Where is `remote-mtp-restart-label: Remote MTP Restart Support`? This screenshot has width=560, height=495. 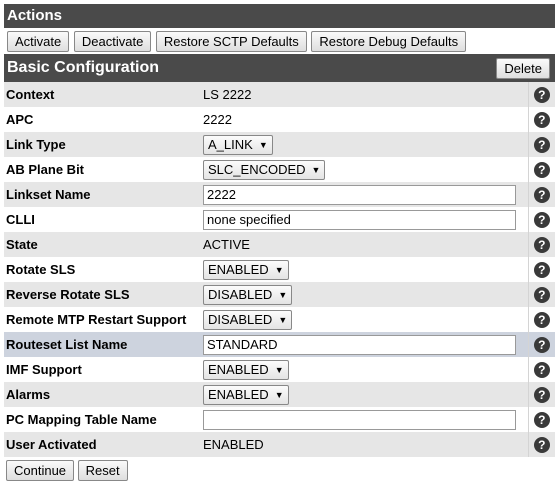 remote-mtp-restart-label: Remote MTP Restart Support is located at coordinates (96, 319).